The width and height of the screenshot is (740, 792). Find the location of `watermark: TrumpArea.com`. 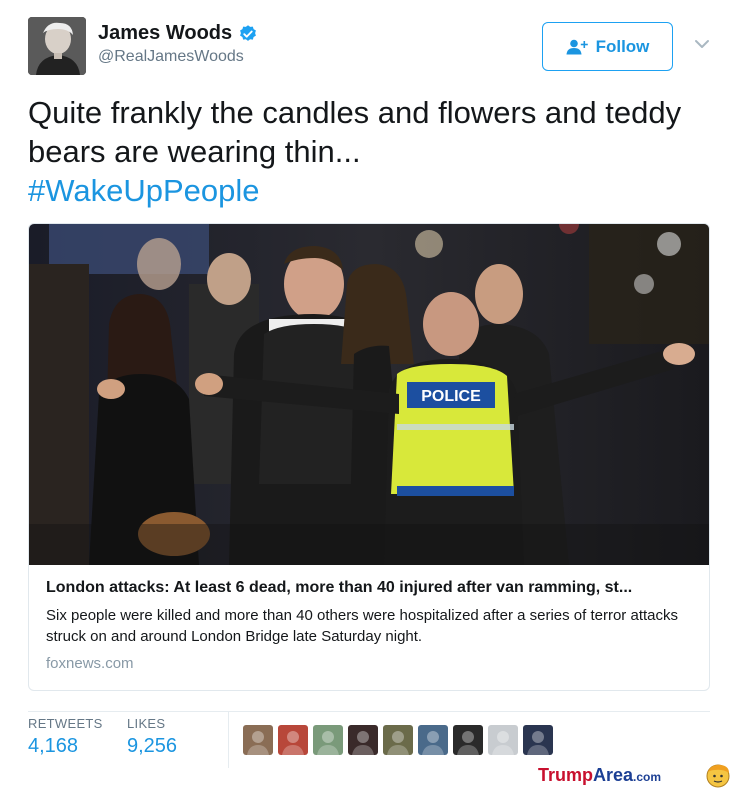

watermark: TrumpArea.com is located at coordinates (634, 776).